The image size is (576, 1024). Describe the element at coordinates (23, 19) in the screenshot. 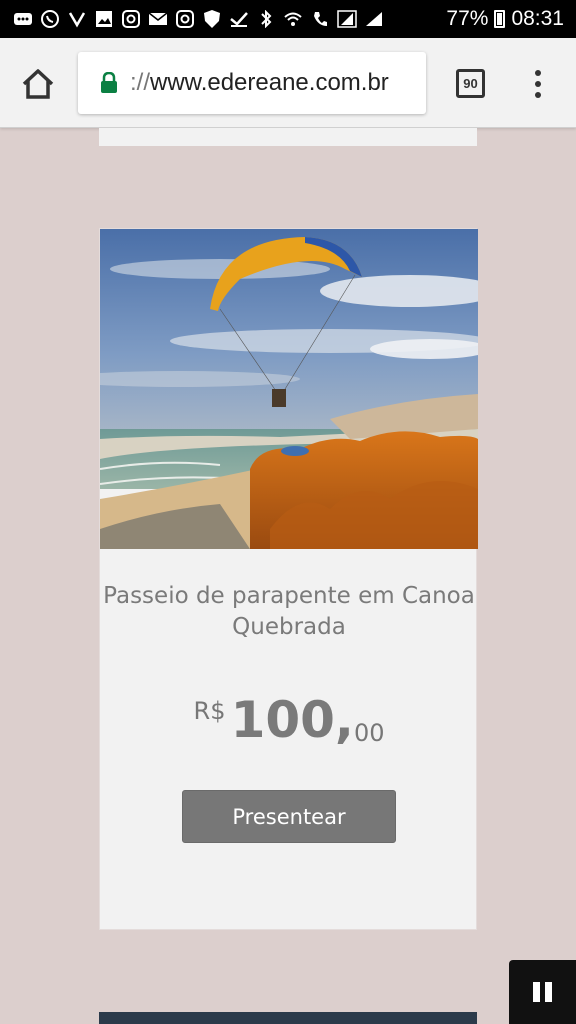

I see `message-icon` at that location.